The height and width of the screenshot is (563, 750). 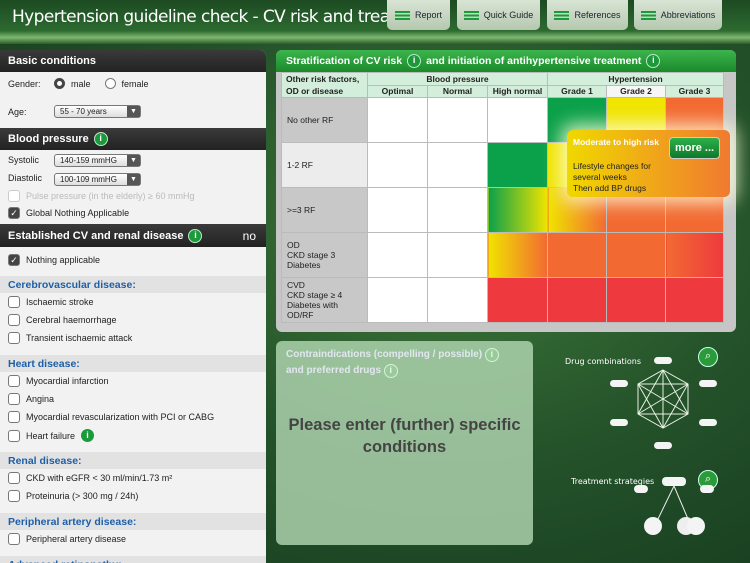 I want to click on row-label: >=3 RF, so click(x=324, y=210).